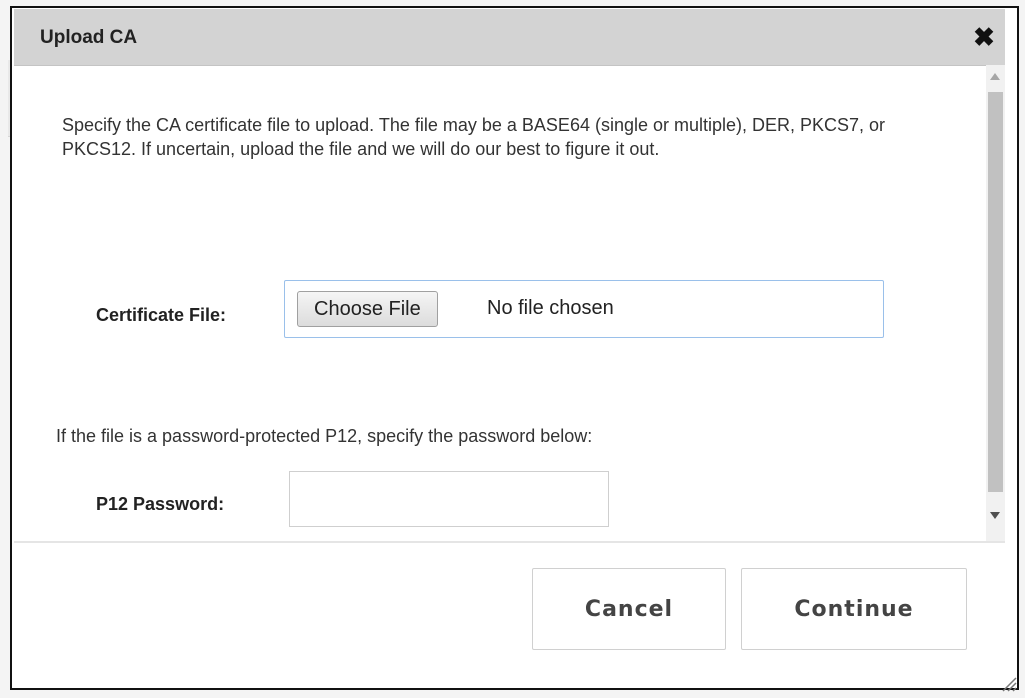 The image size is (1025, 698). What do you see at coordinates (367, 309) in the screenshot?
I see `choose-file-button: Choose File` at bounding box center [367, 309].